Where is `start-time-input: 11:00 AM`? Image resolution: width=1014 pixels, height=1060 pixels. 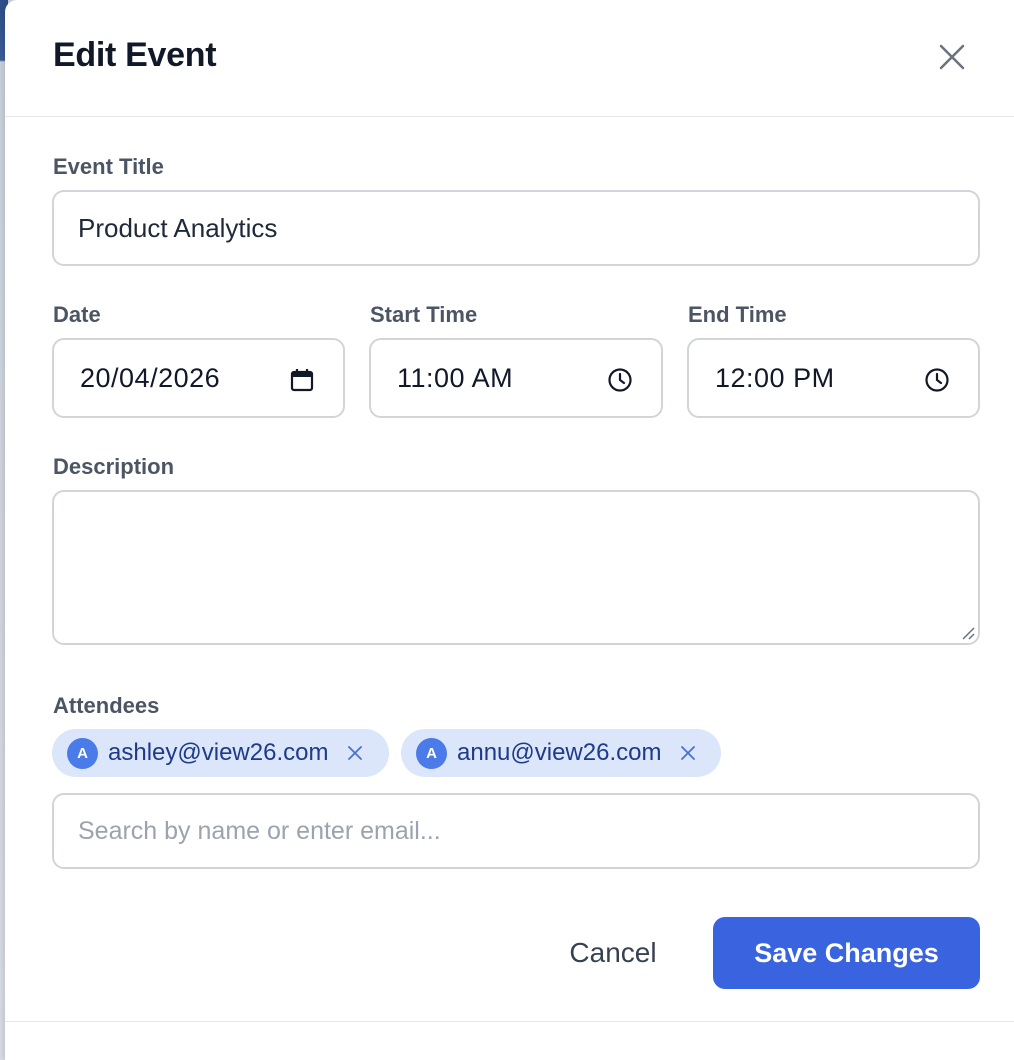
start-time-input: 11:00 AM is located at coordinates (516, 378).